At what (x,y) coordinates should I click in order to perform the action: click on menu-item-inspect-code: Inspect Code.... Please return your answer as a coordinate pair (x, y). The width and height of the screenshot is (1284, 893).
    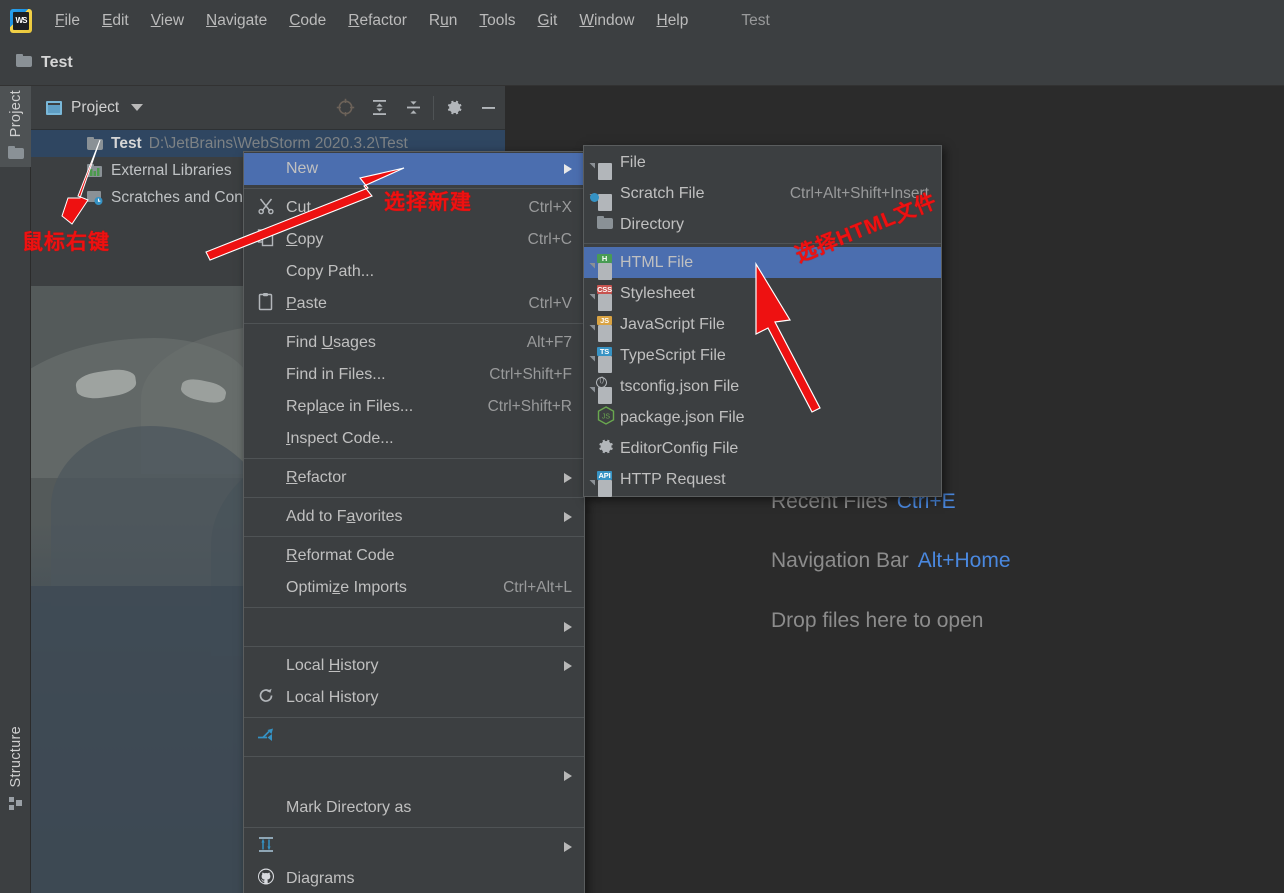
    Looking at the image, I should click on (414, 439).